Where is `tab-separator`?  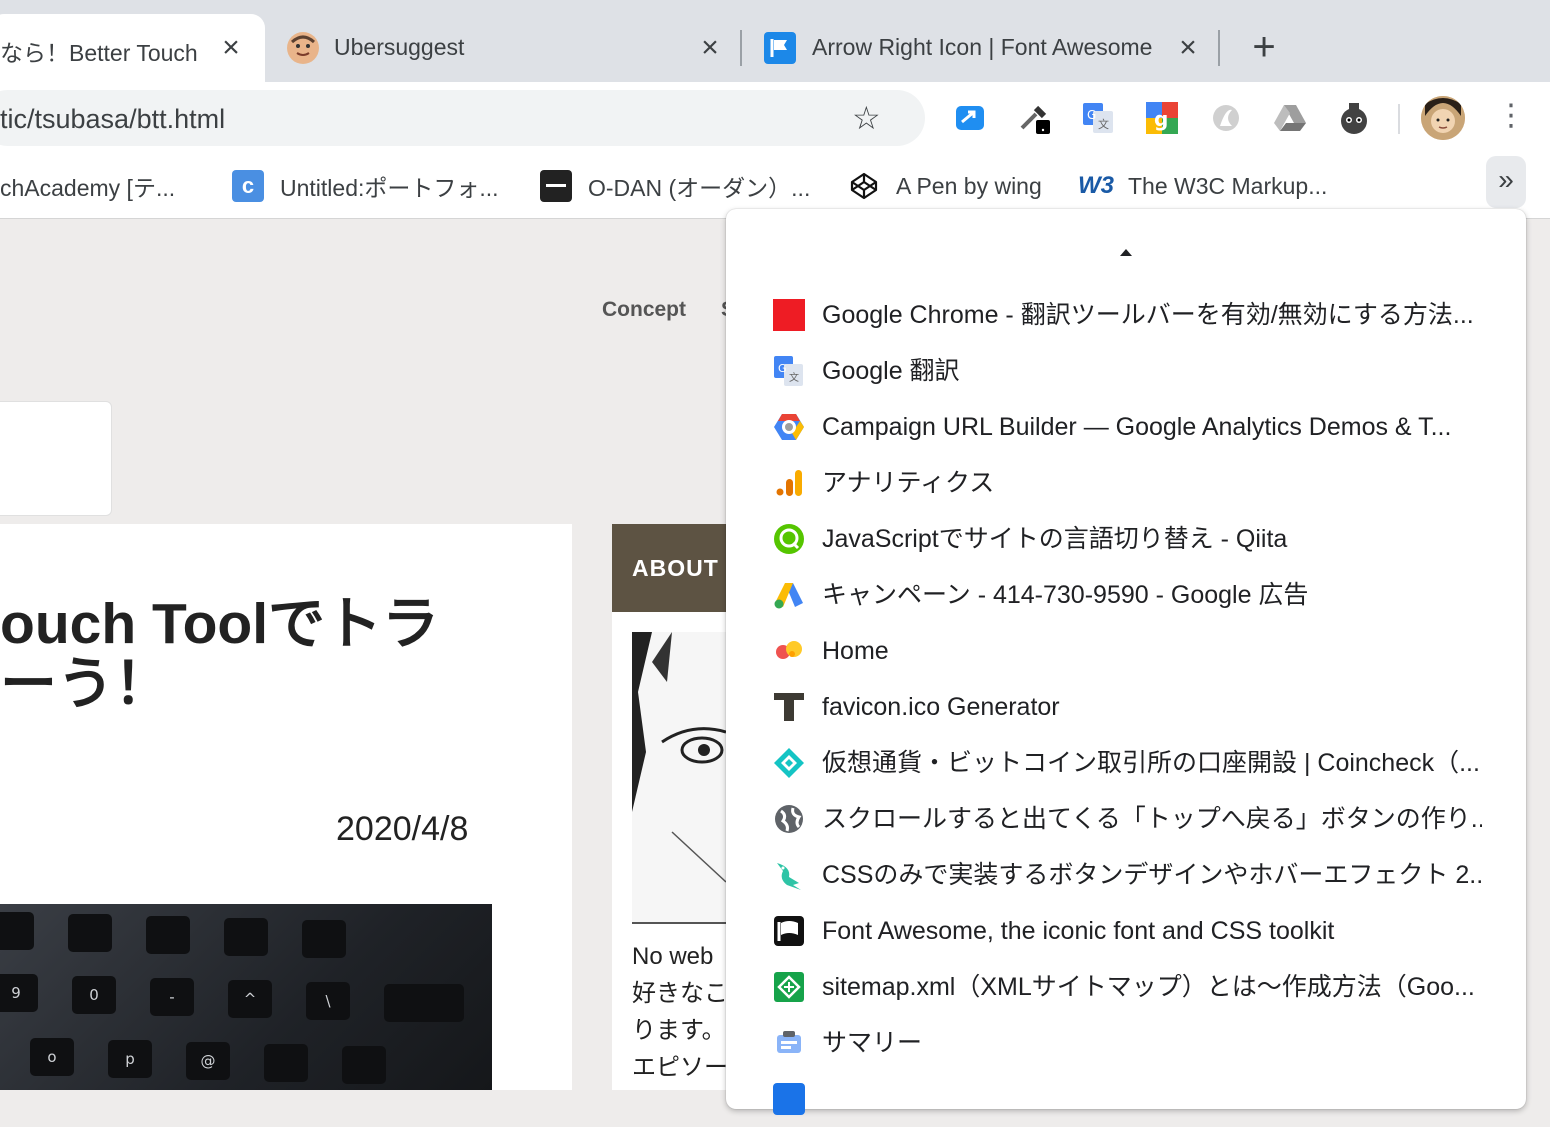
tab-separator is located at coordinates (741, 48).